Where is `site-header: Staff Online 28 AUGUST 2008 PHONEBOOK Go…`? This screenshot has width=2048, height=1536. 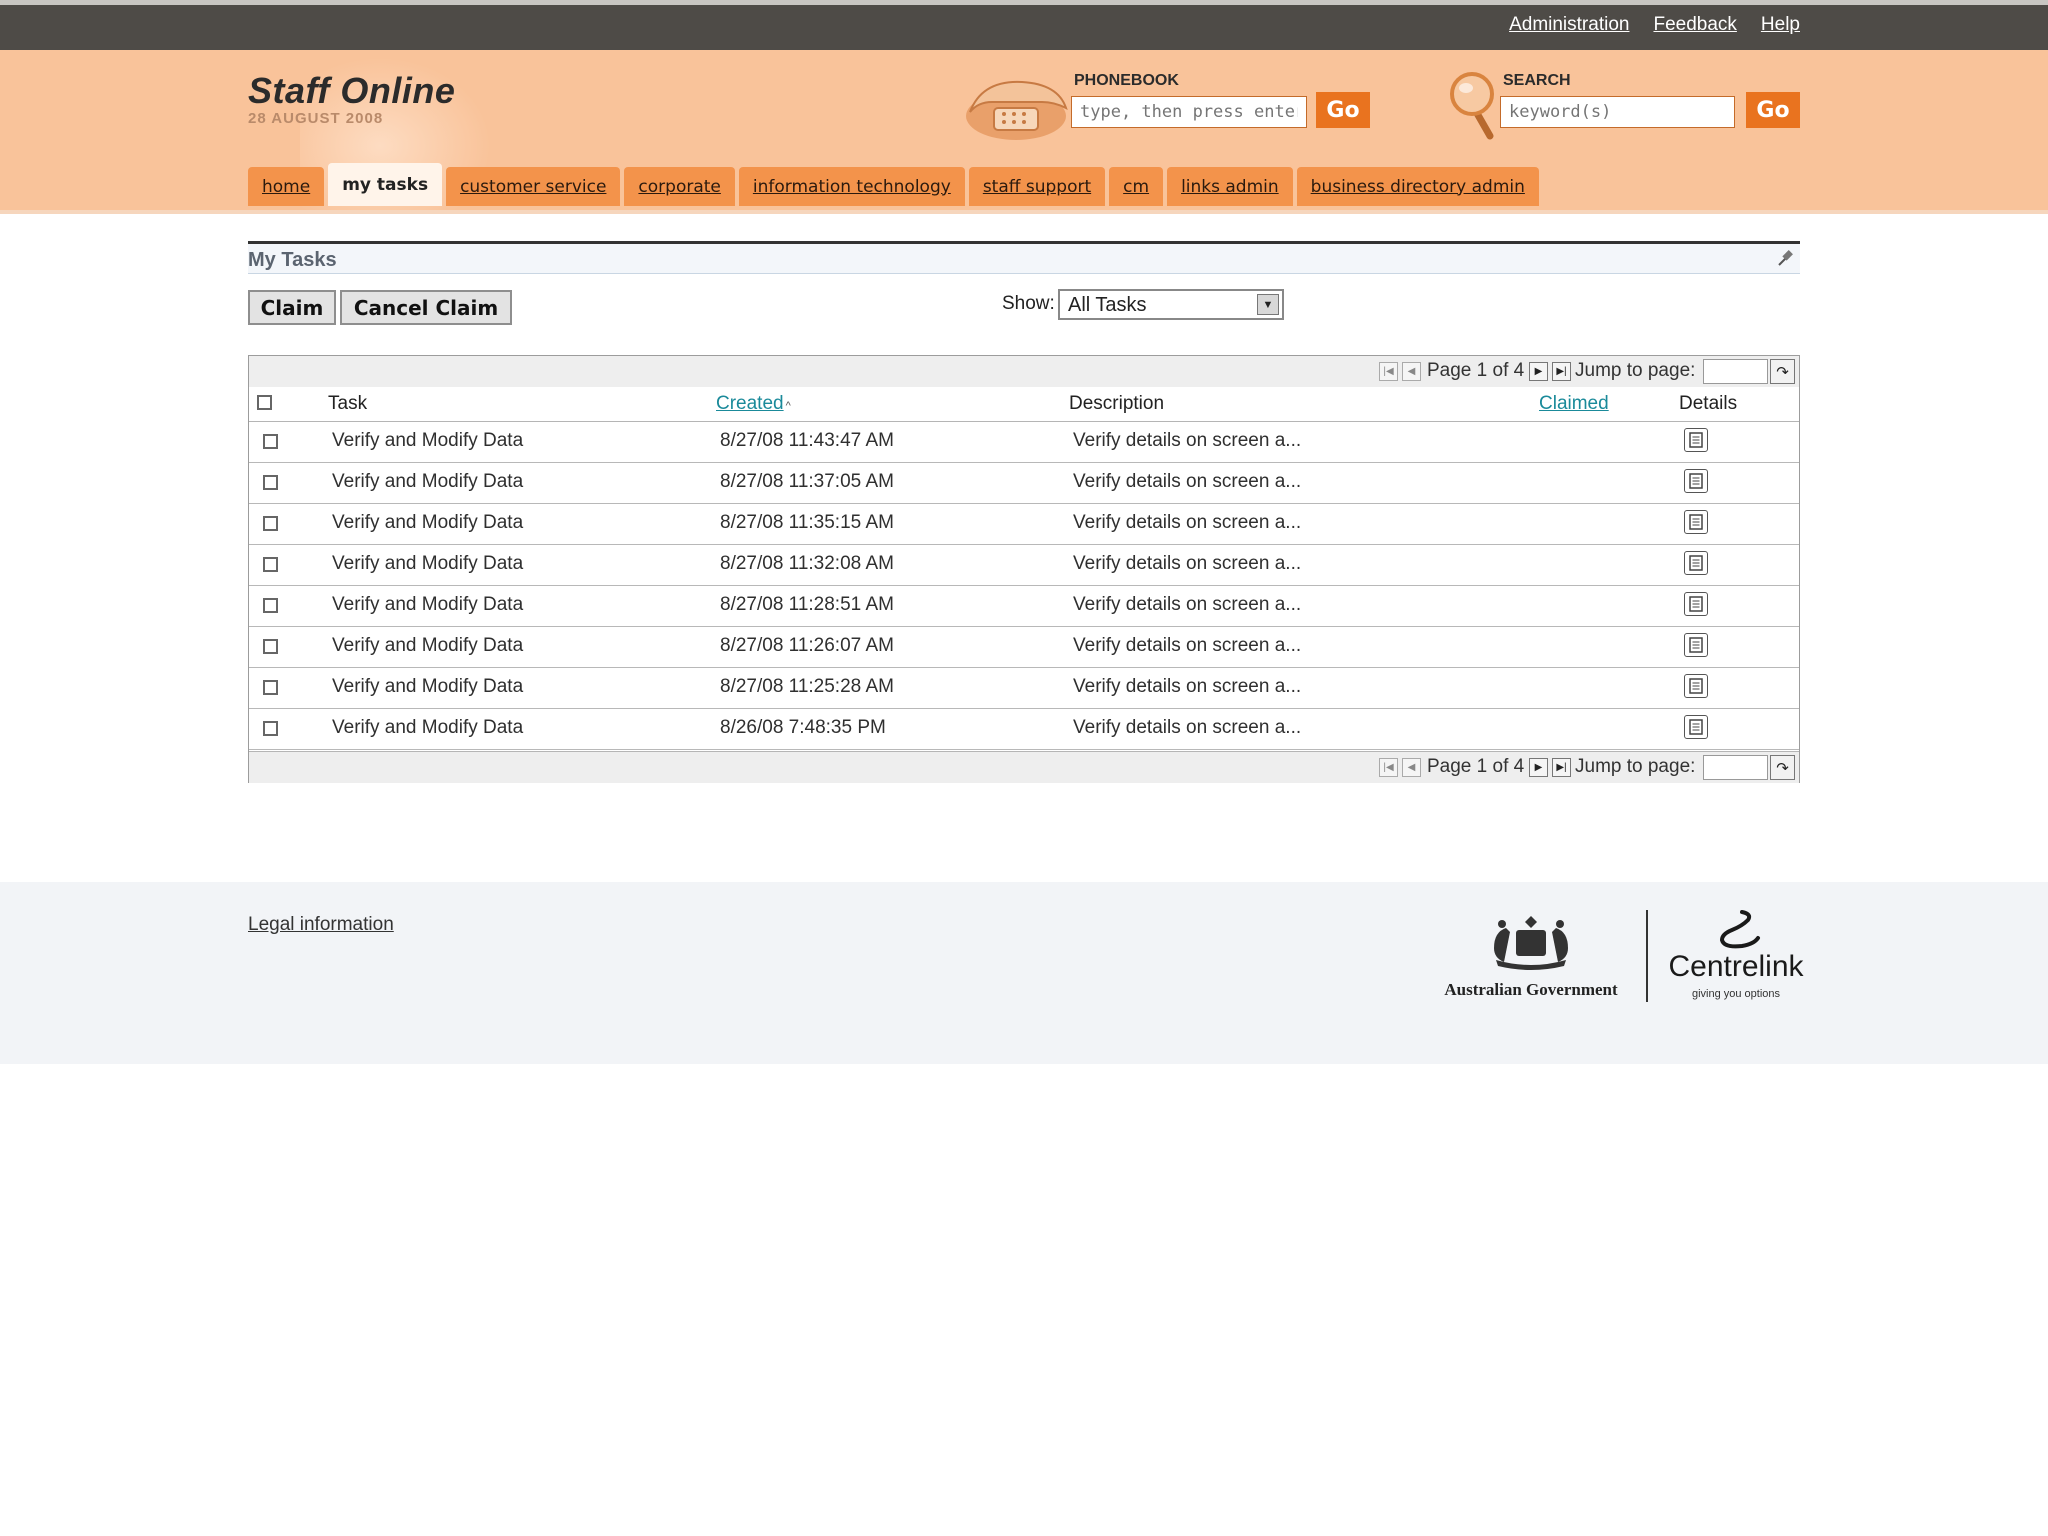 site-header: Staff Online 28 AUGUST 2008 PHONEBOOK Go… is located at coordinates (1024, 132).